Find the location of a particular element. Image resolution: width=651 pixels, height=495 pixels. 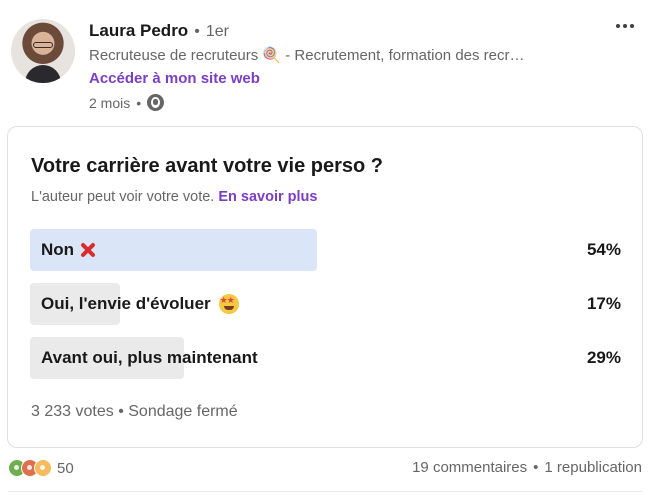

poll-option-percent: 29% is located at coordinates (603, 357).